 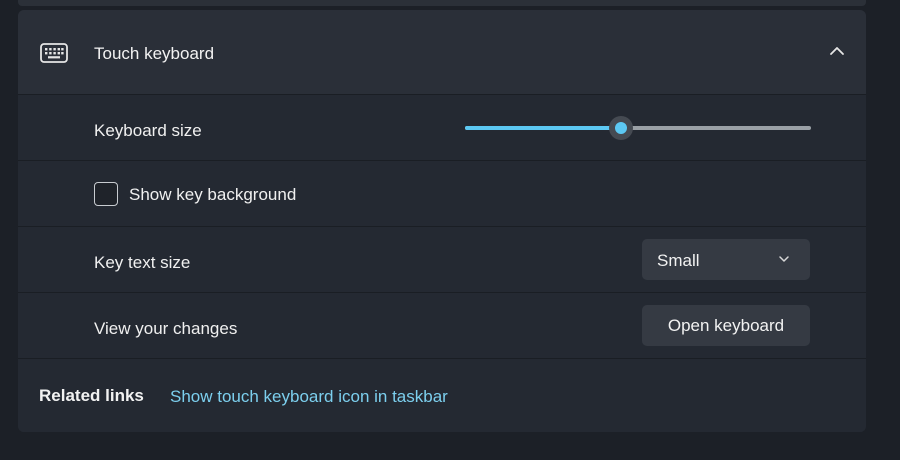 What do you see at coordinates (91, 395) in the screenshot?
I see `related-links-label: Related links` at bounding box center [91, 395].